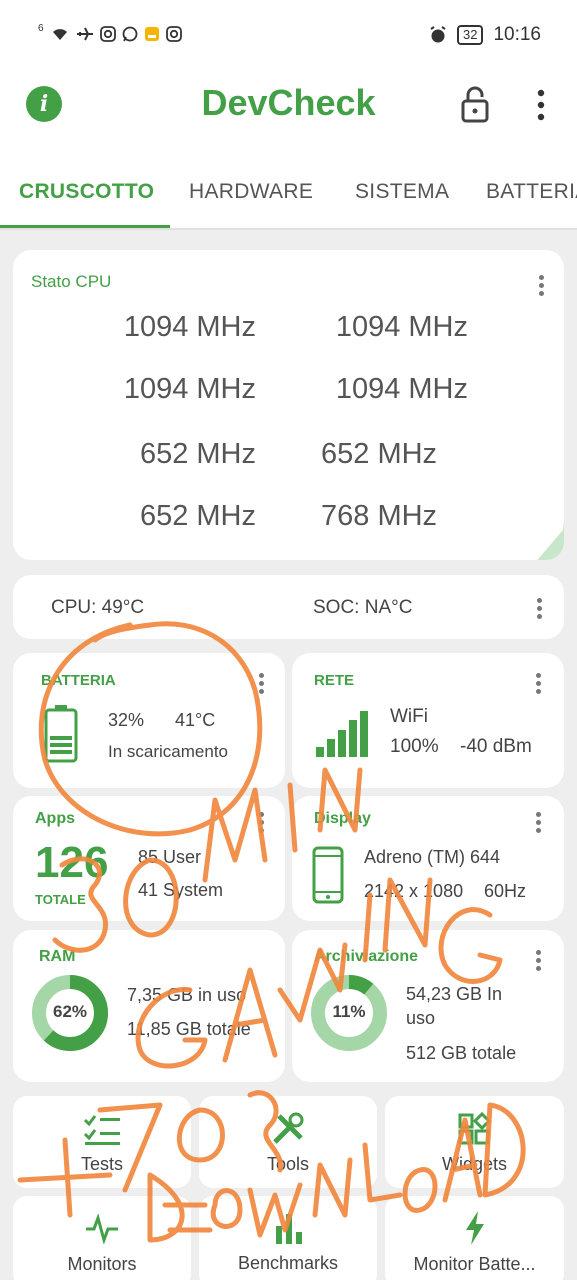 The image size is (577, 1280). Describe the element at coordinates (72, 862) in the screenshot. I see `apps-total: 126` at that location.